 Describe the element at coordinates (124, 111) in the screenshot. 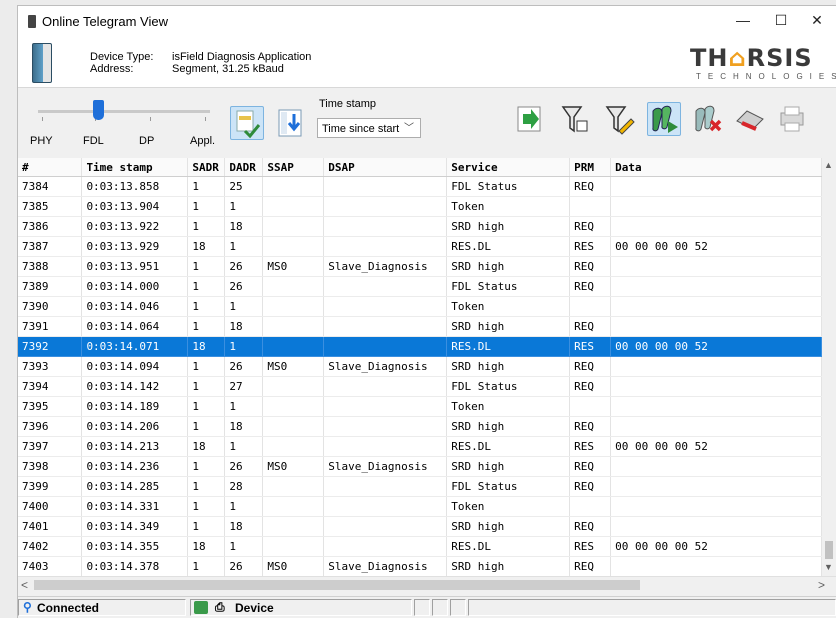

I see `layer-slider-track` at that location.